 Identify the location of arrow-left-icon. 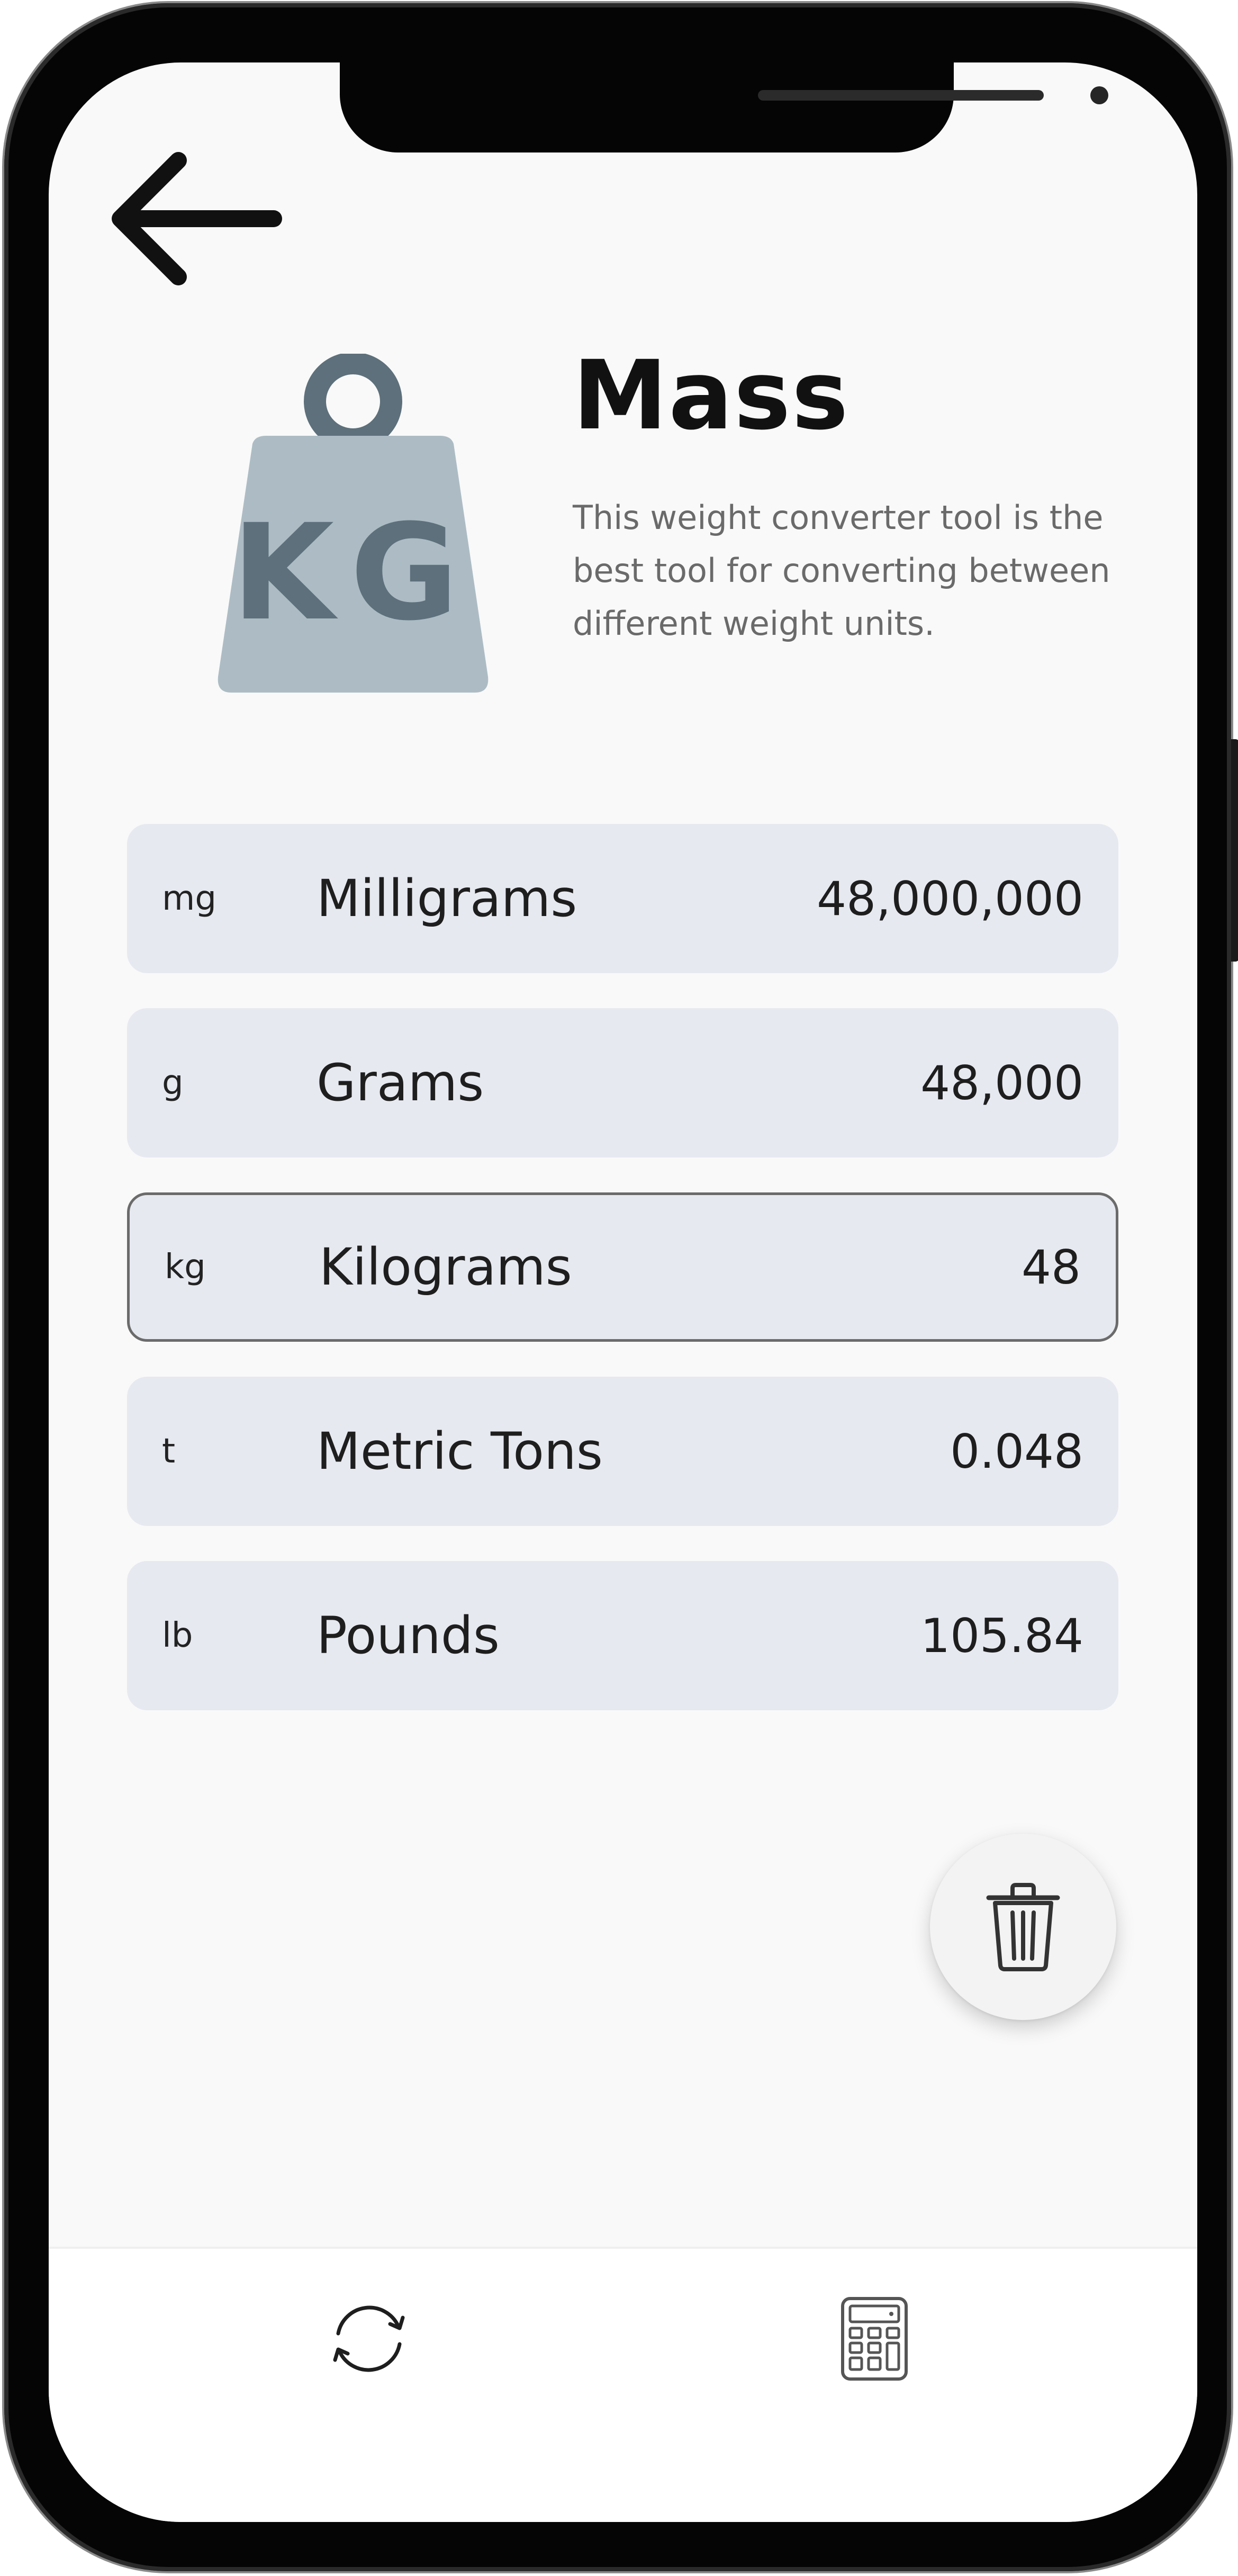
(197, 218).